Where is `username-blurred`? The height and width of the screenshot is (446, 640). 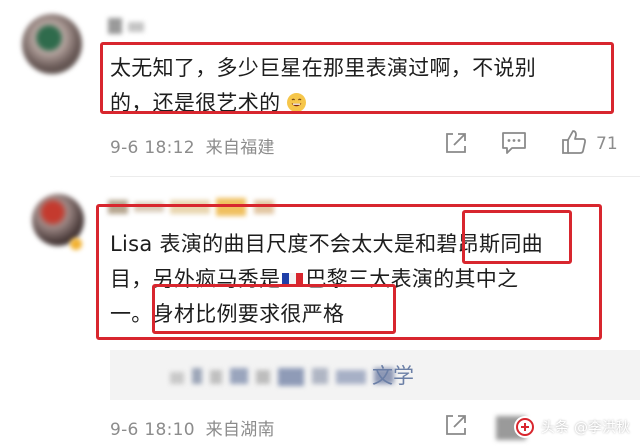 username-blurred is located at coordinates (128, 29).